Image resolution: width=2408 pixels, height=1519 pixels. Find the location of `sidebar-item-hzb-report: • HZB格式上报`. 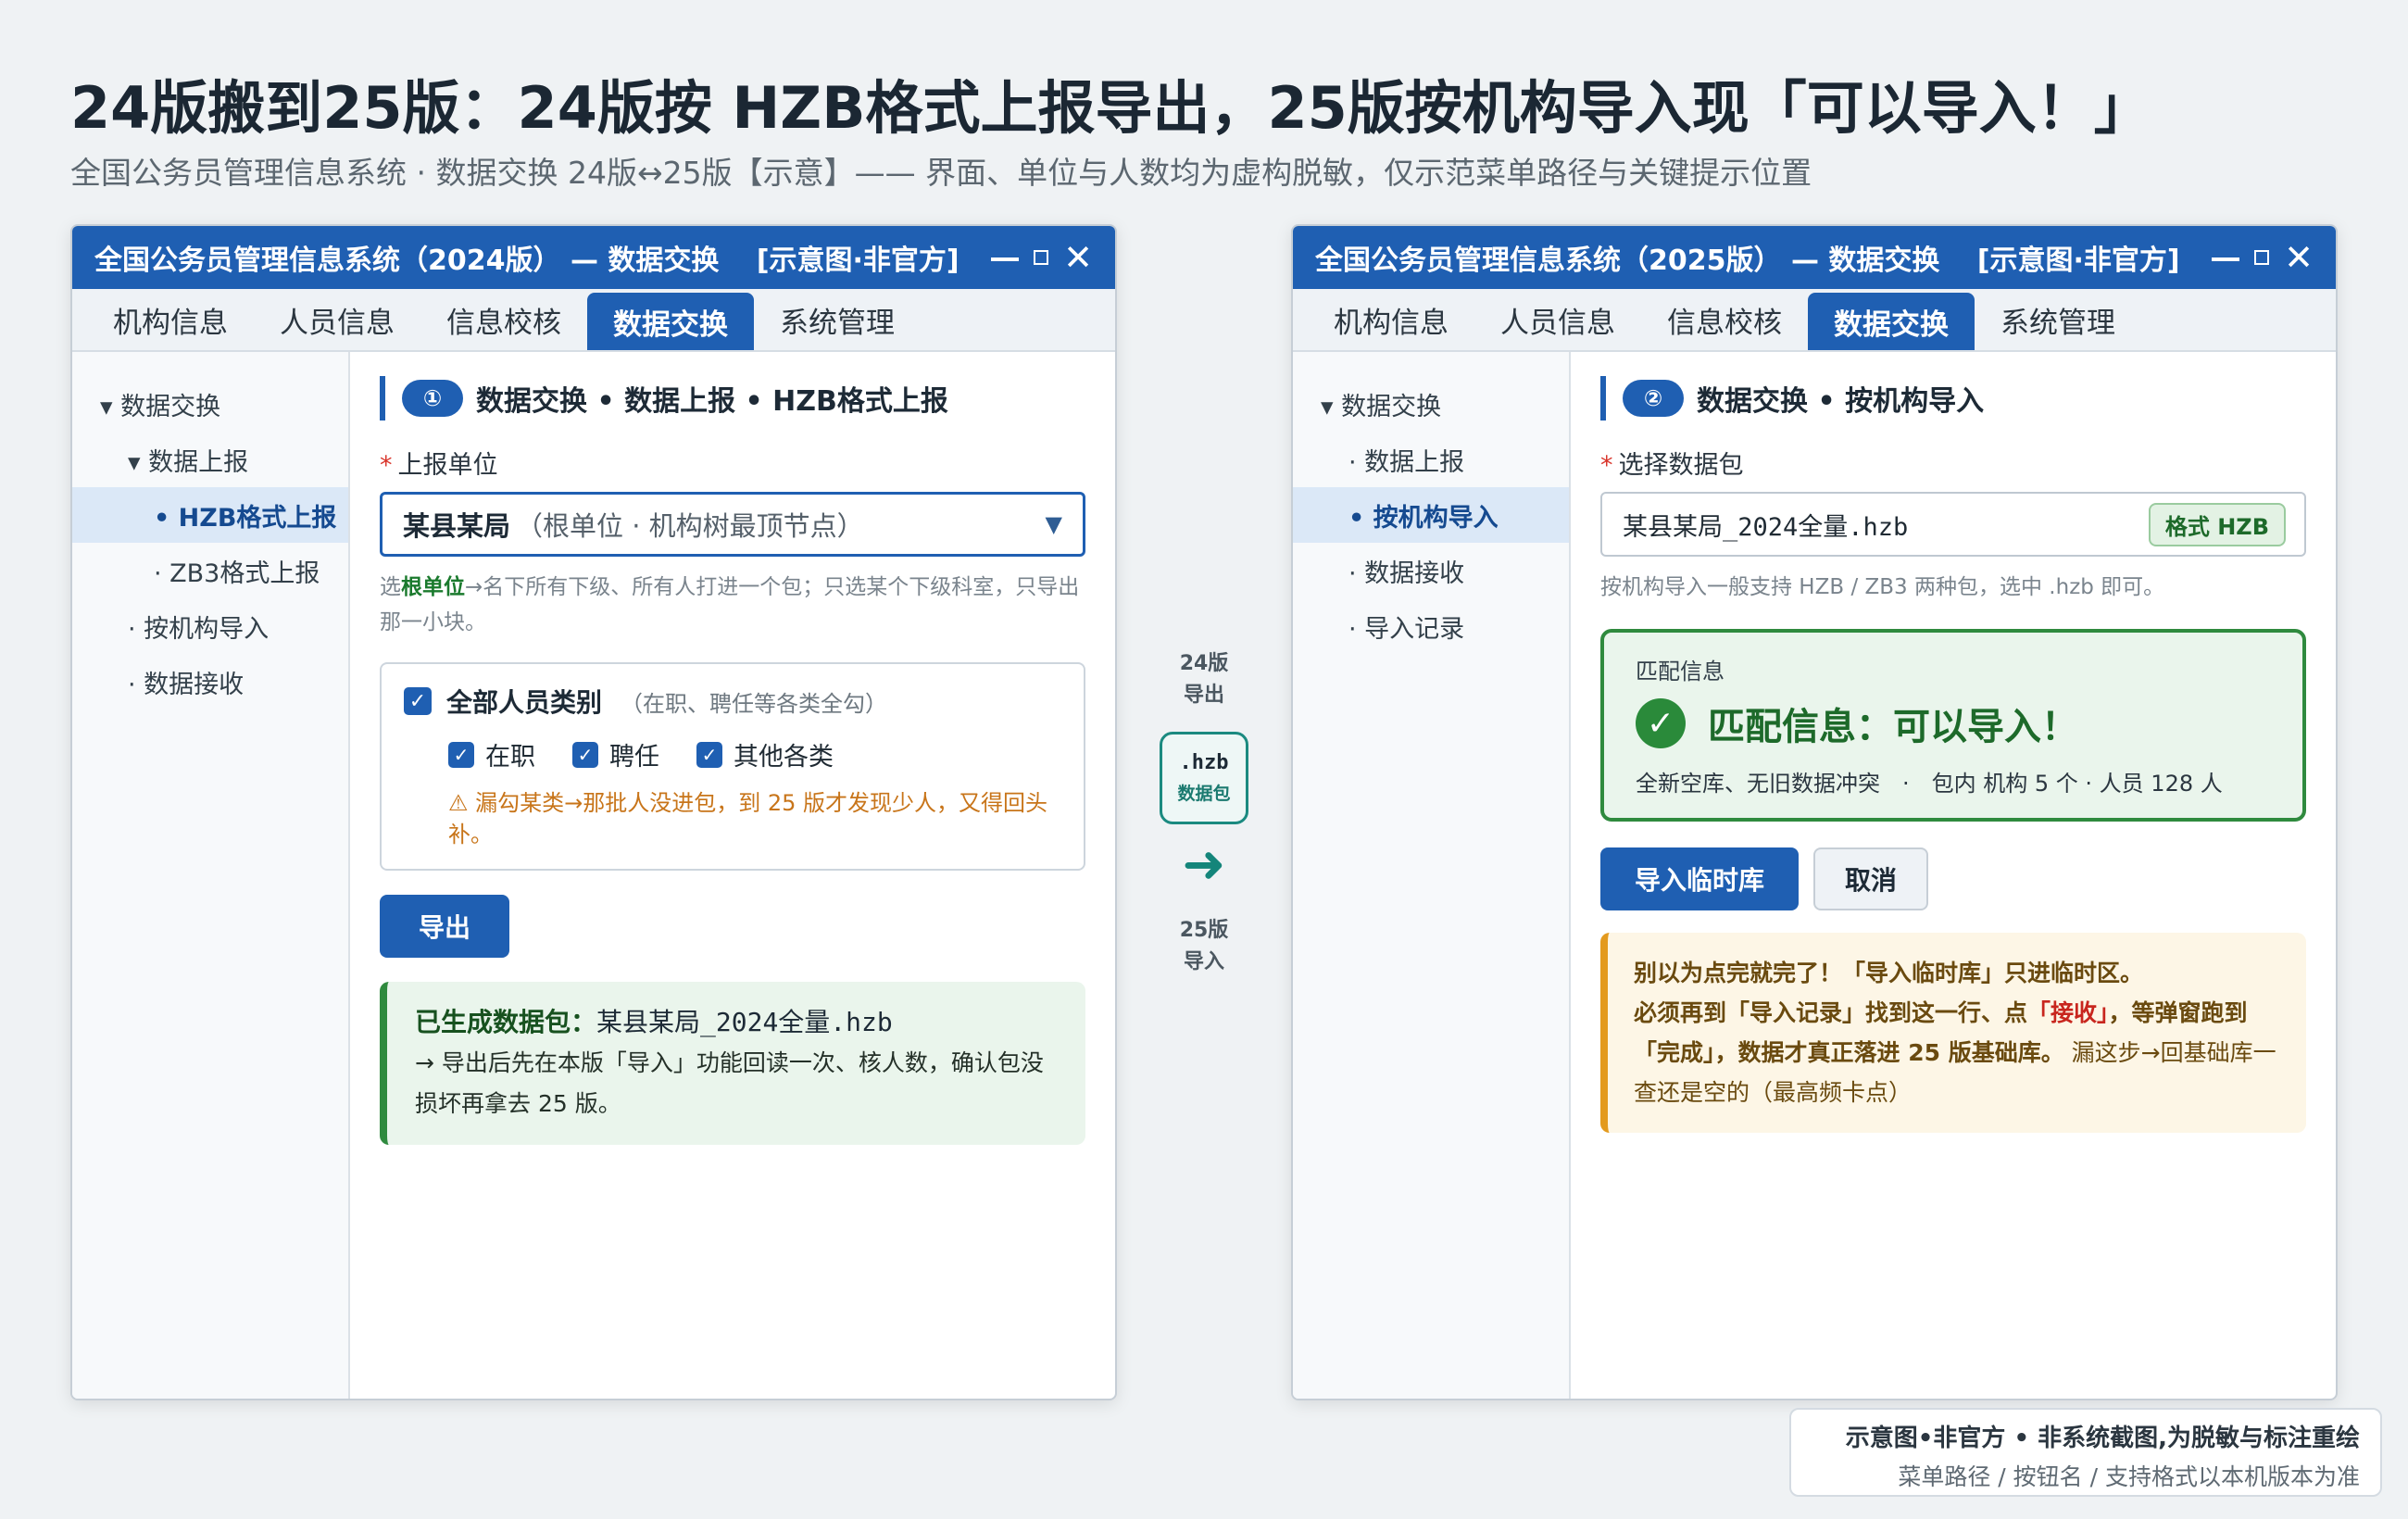

sidebar-item-hzb-report: • HZB格式上报 is located at coordinates (210, 515).